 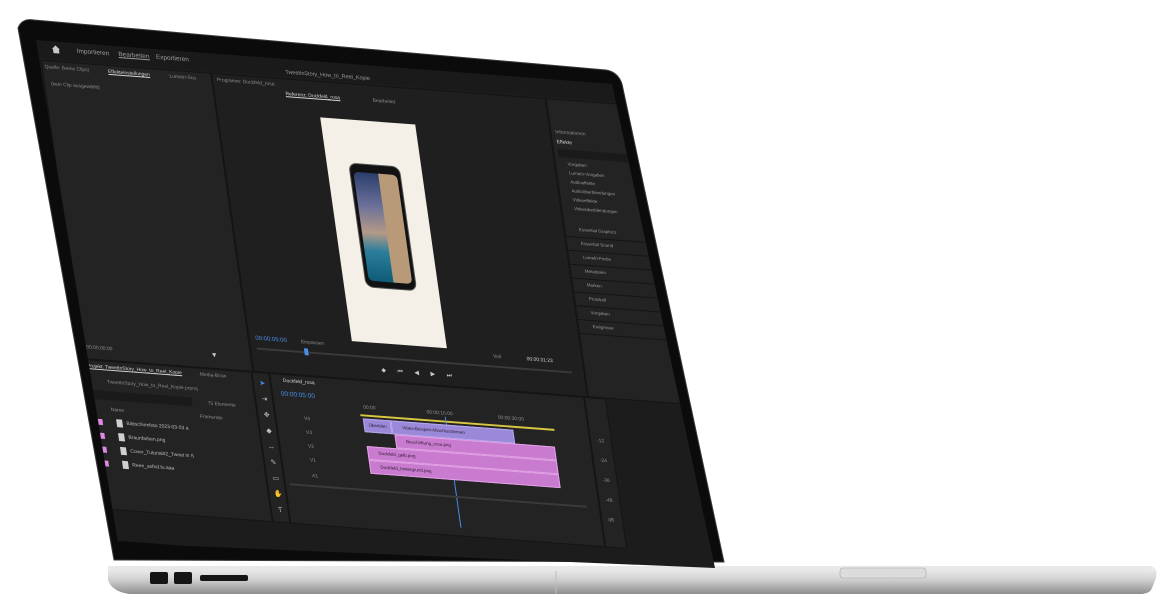 I want to click on tab-importieren: Importieren, so click(x=93, y=52).